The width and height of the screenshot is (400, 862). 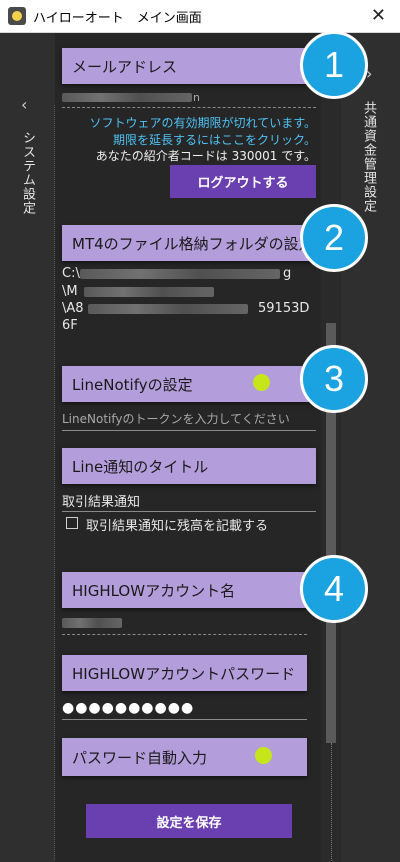 I want to click on highlow-password-underline, so click(x=184, y=719).